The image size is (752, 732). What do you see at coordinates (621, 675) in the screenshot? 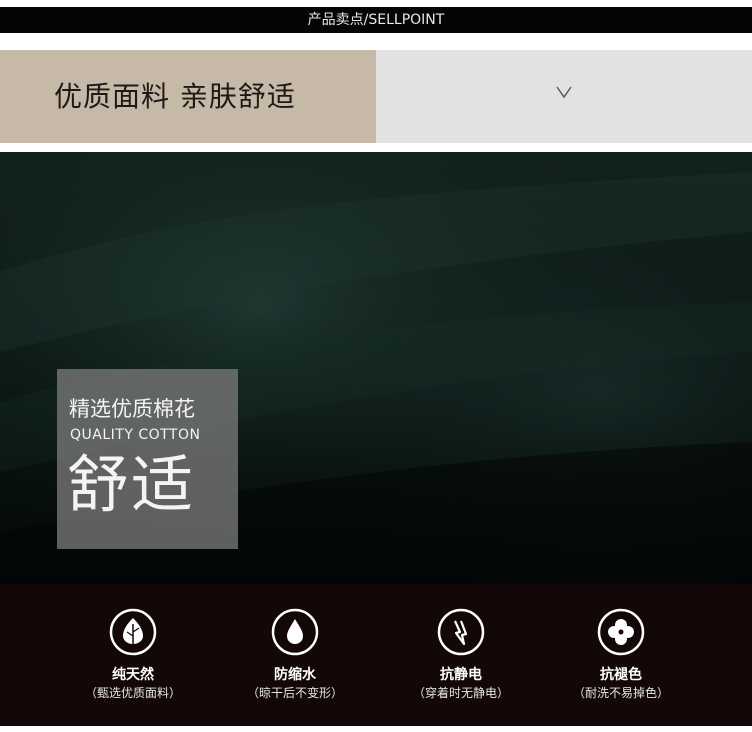
I see `feature-colorfast-title: 抗褪色` at bounding box center [621, 675].